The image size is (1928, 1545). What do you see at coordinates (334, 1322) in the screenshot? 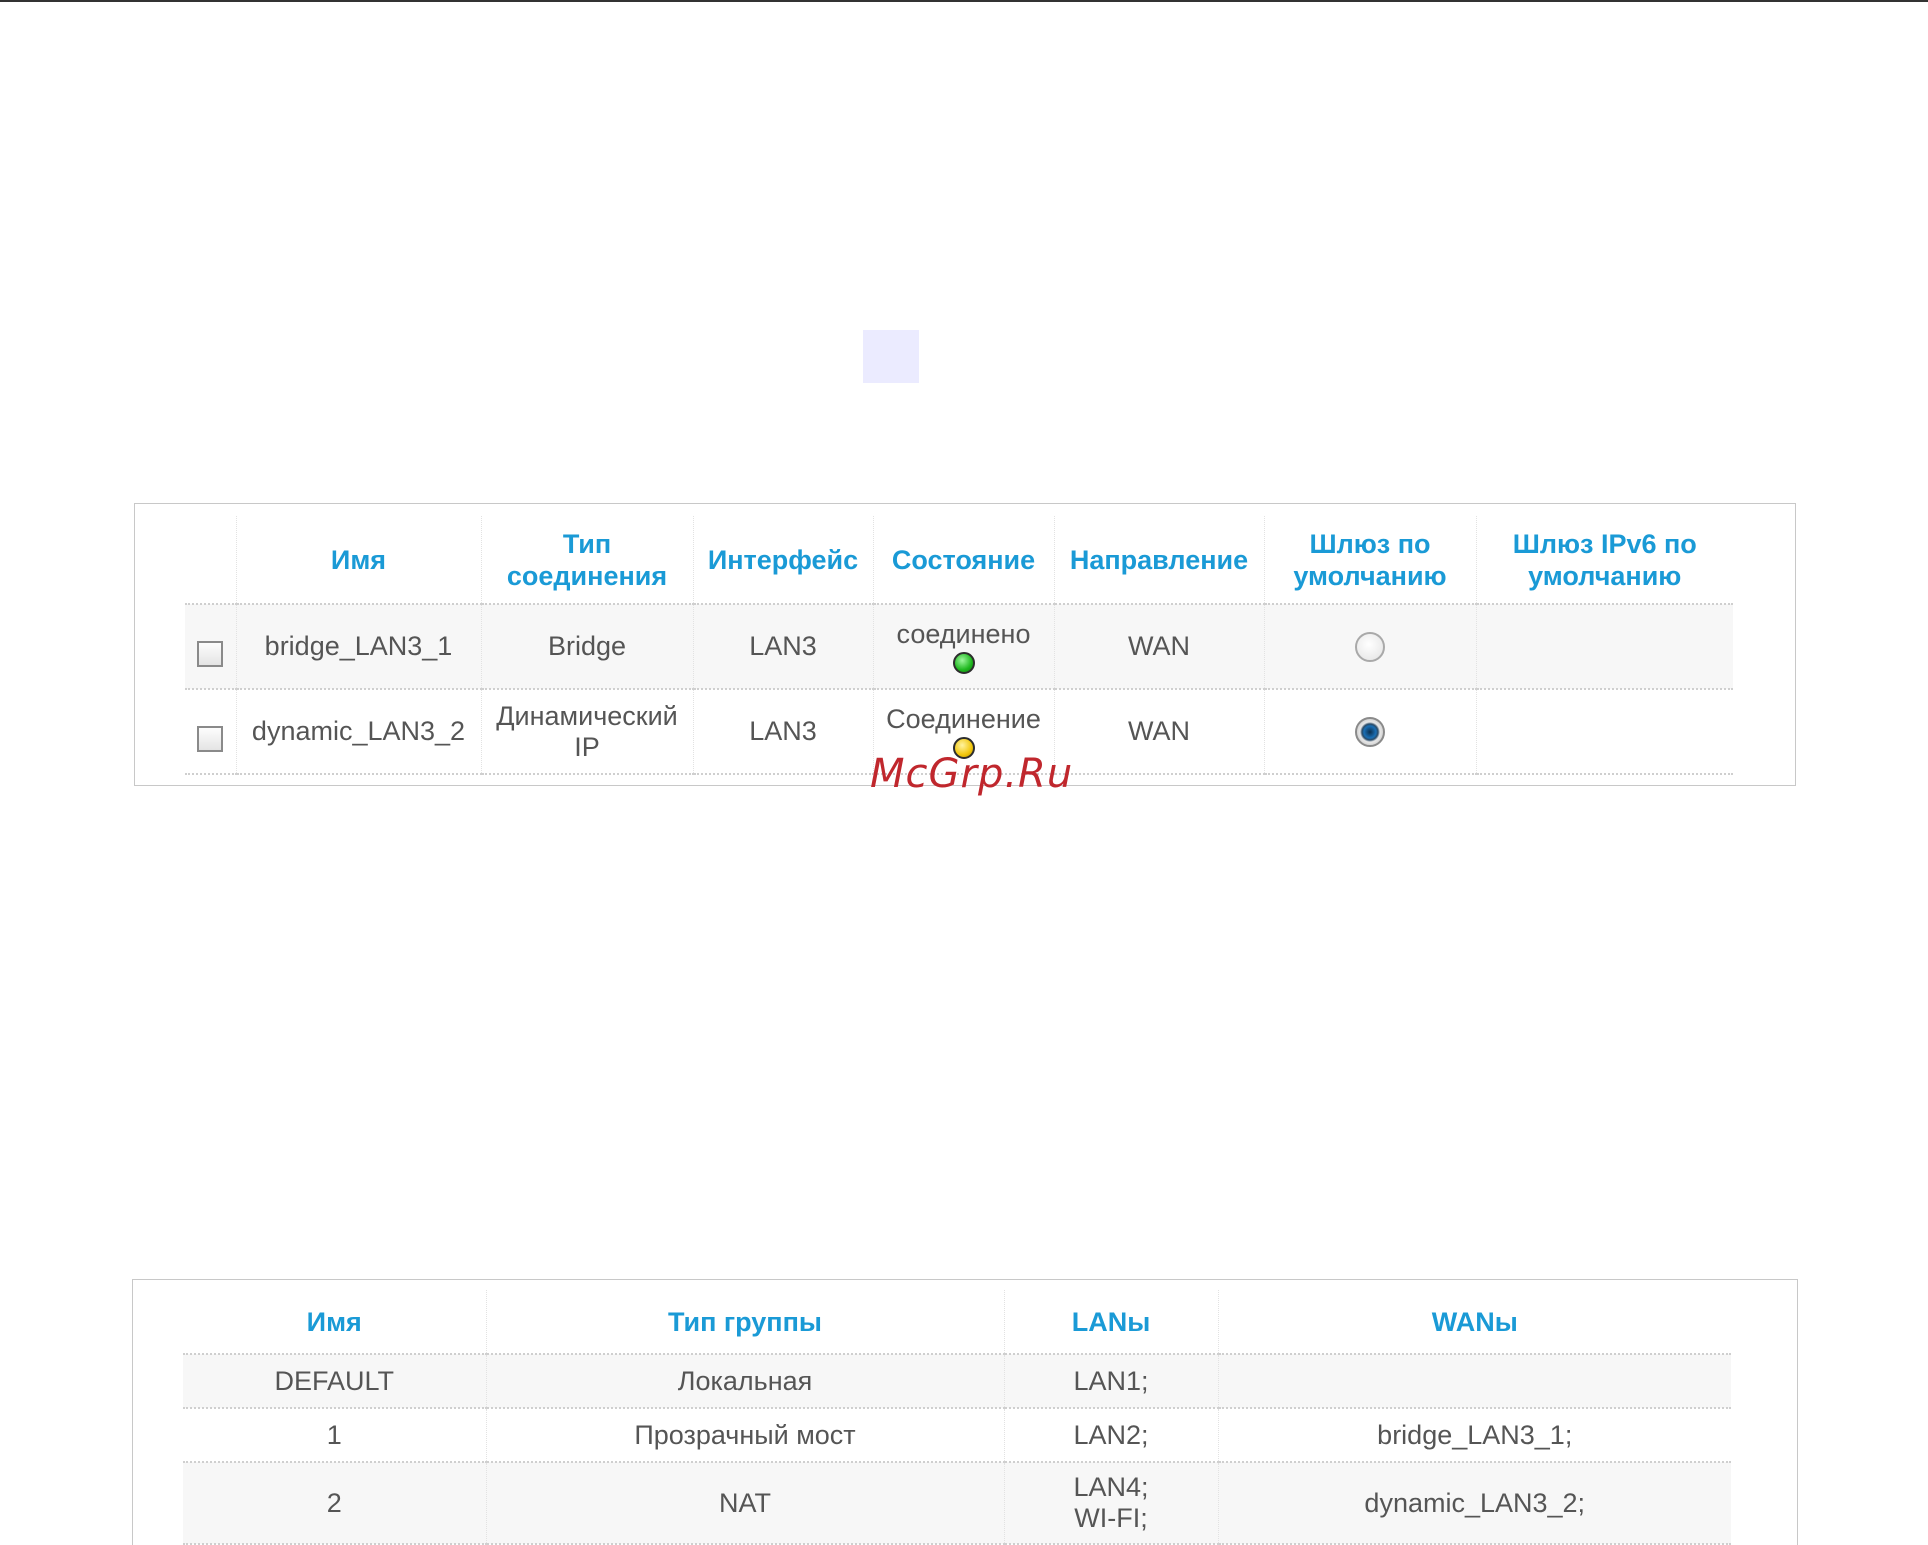
I see `column-header-group-name: Имя` at bounding box center [334, 1322].